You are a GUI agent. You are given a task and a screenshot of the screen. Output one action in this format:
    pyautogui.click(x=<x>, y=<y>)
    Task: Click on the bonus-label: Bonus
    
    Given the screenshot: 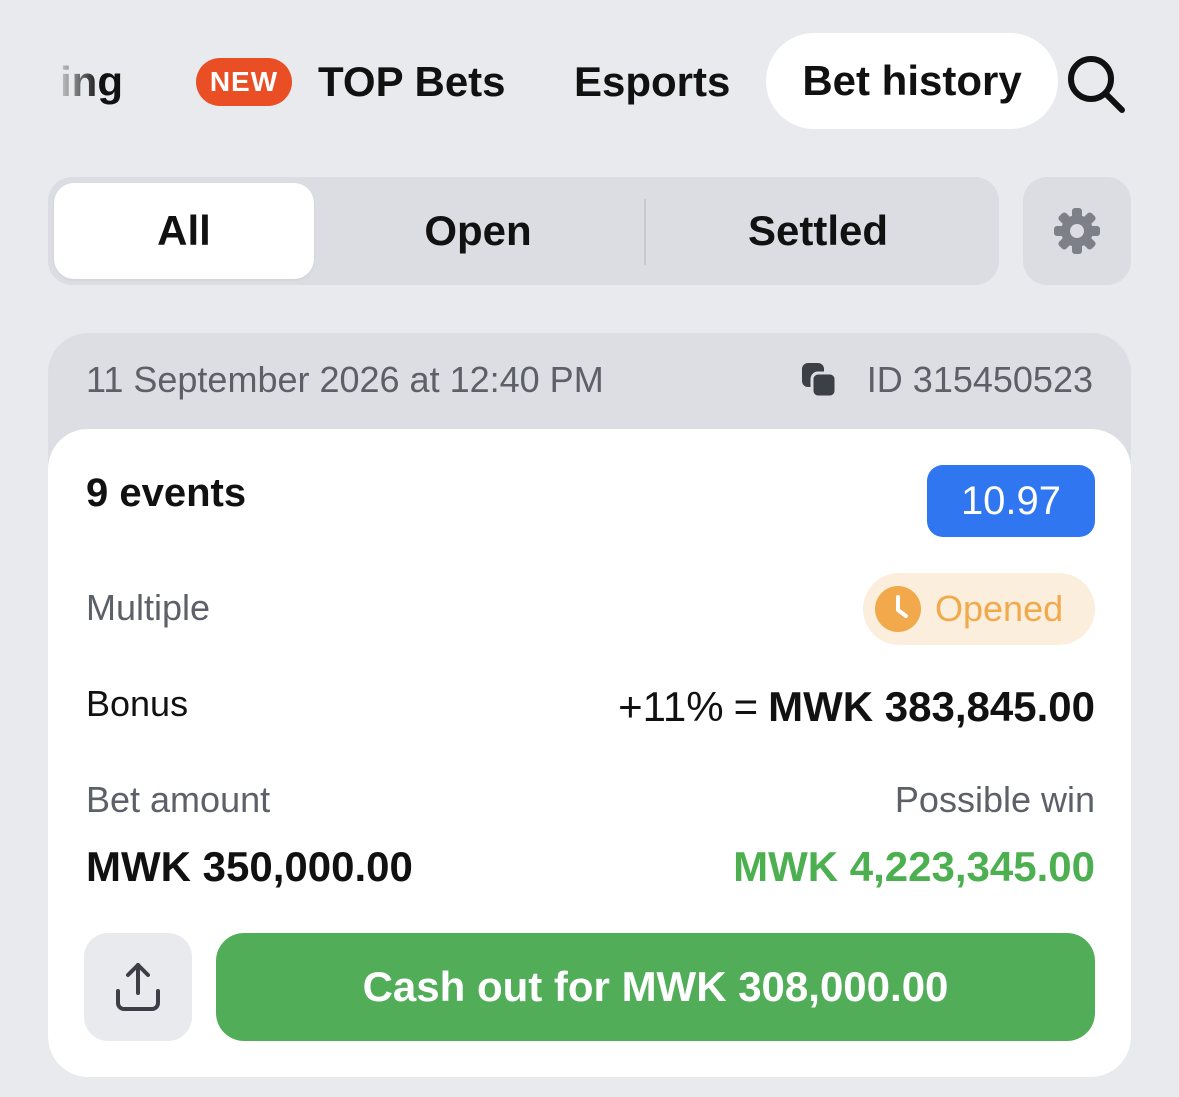 What is the action you would take?
    pyautogui.click(x=137, y=703)
    